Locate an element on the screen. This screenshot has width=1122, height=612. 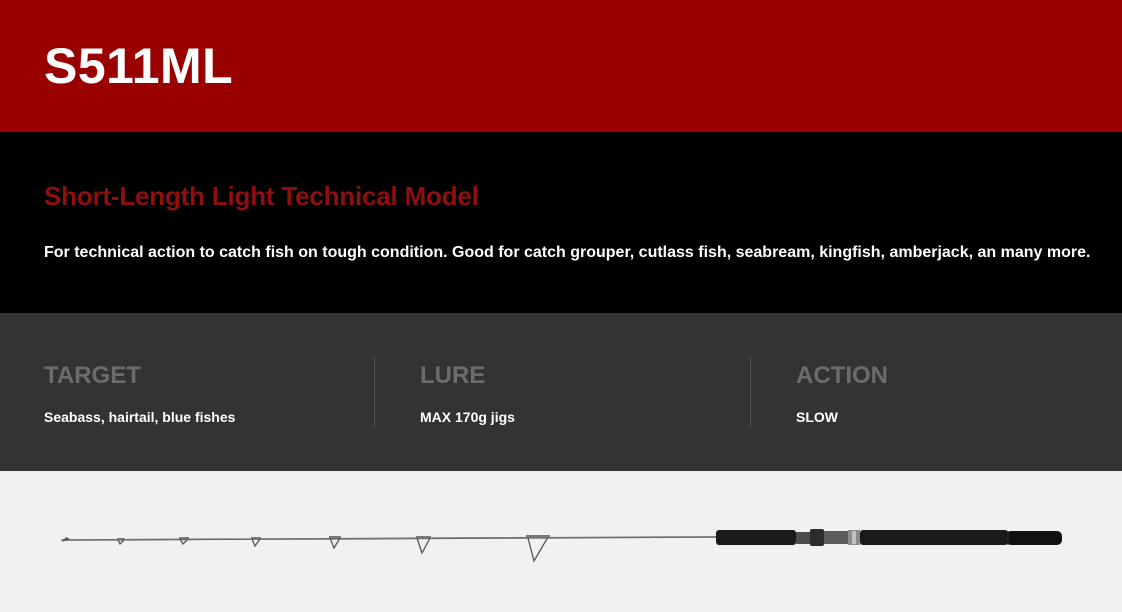
fishing-rod-image is located at coordinates (561, 546).